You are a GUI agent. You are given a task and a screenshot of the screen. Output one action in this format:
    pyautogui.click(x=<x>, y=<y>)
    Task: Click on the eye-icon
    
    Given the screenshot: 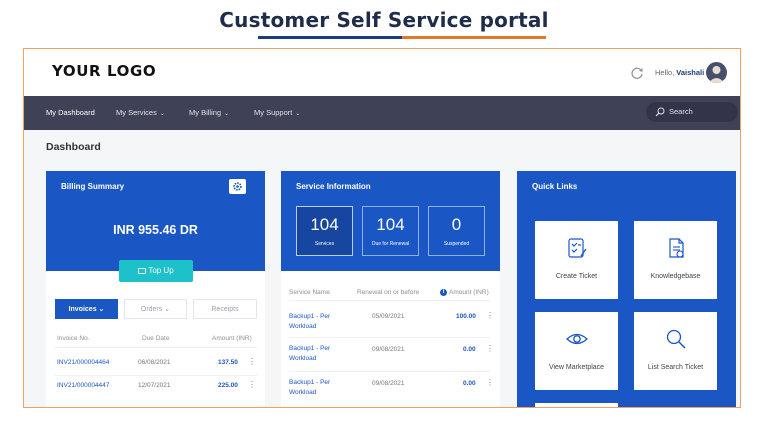 What is the action you would take?
    pyautogui.click(x=577, y=339)
    